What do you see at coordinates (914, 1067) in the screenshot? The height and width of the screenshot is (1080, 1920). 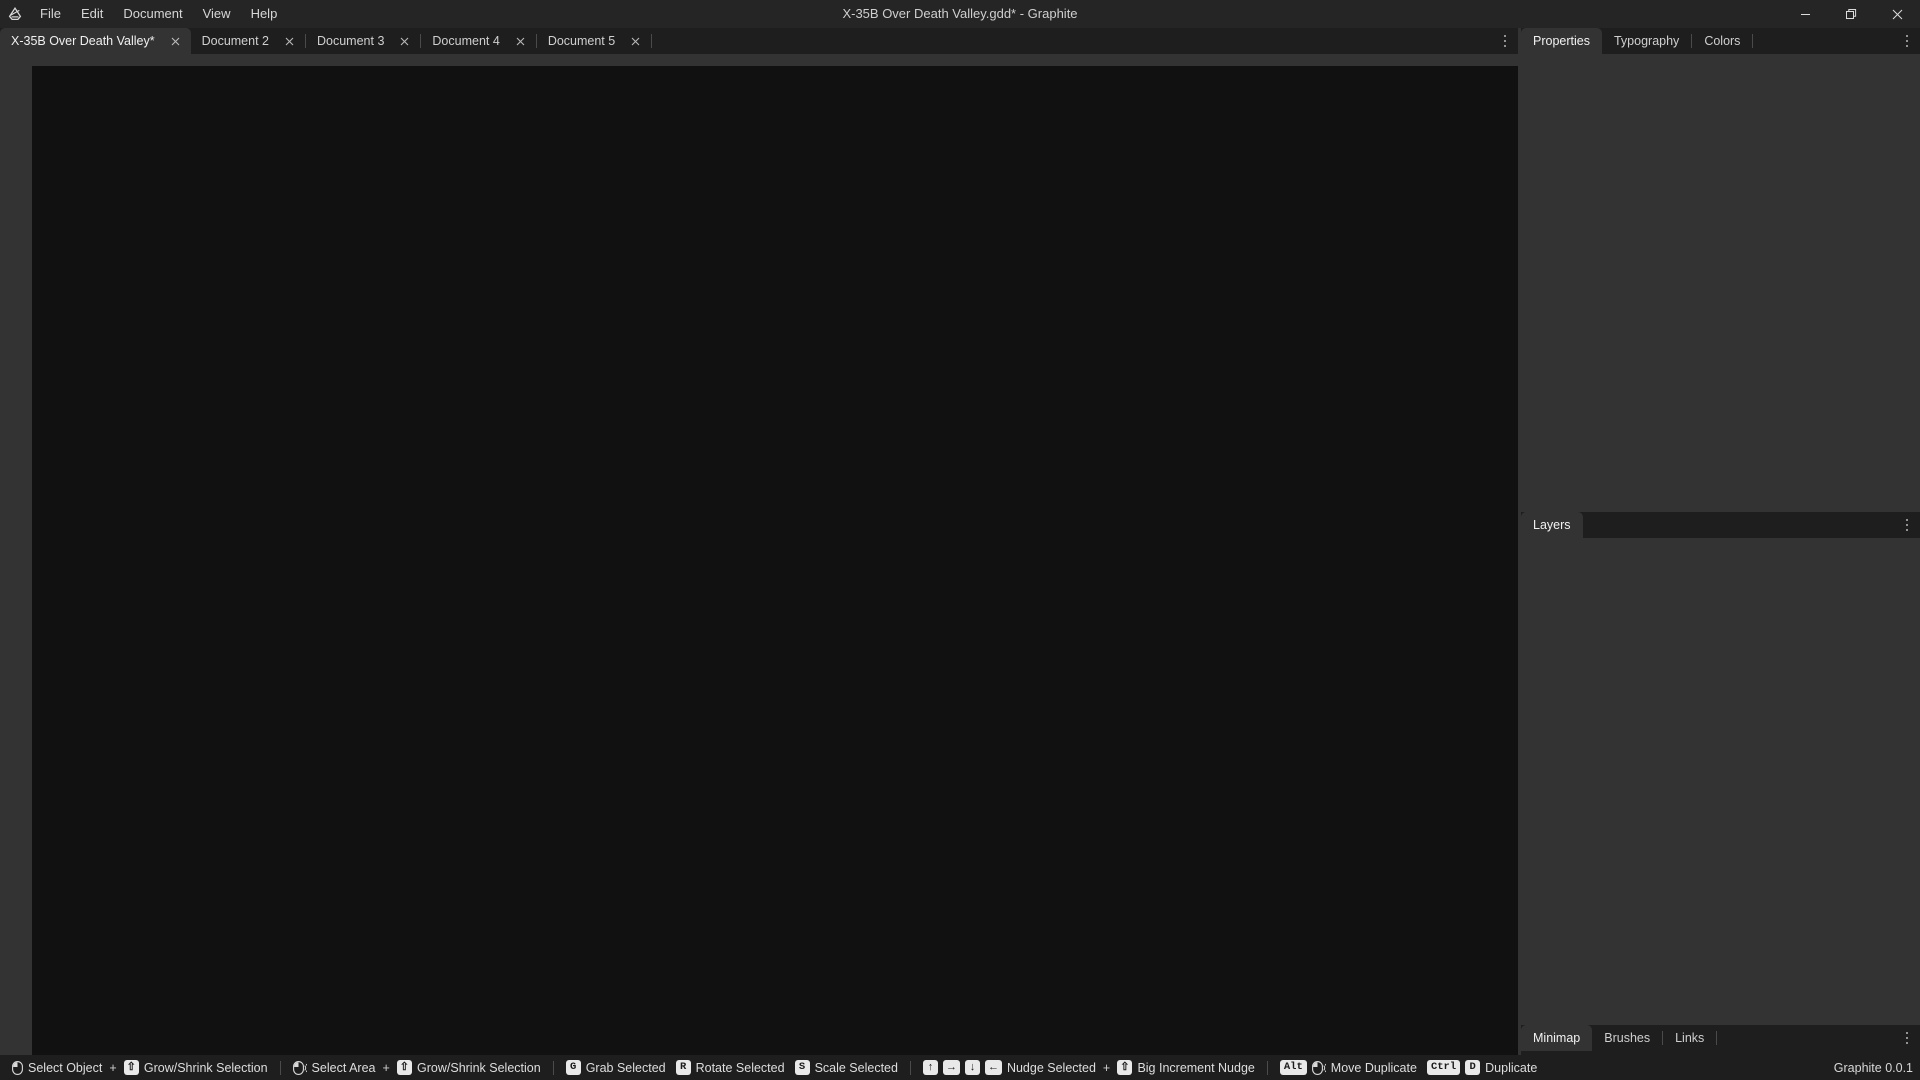 I see `input-hints: Select Object + ⇧ Grow/Shrink Selection` at bounding box center [914, 1067].